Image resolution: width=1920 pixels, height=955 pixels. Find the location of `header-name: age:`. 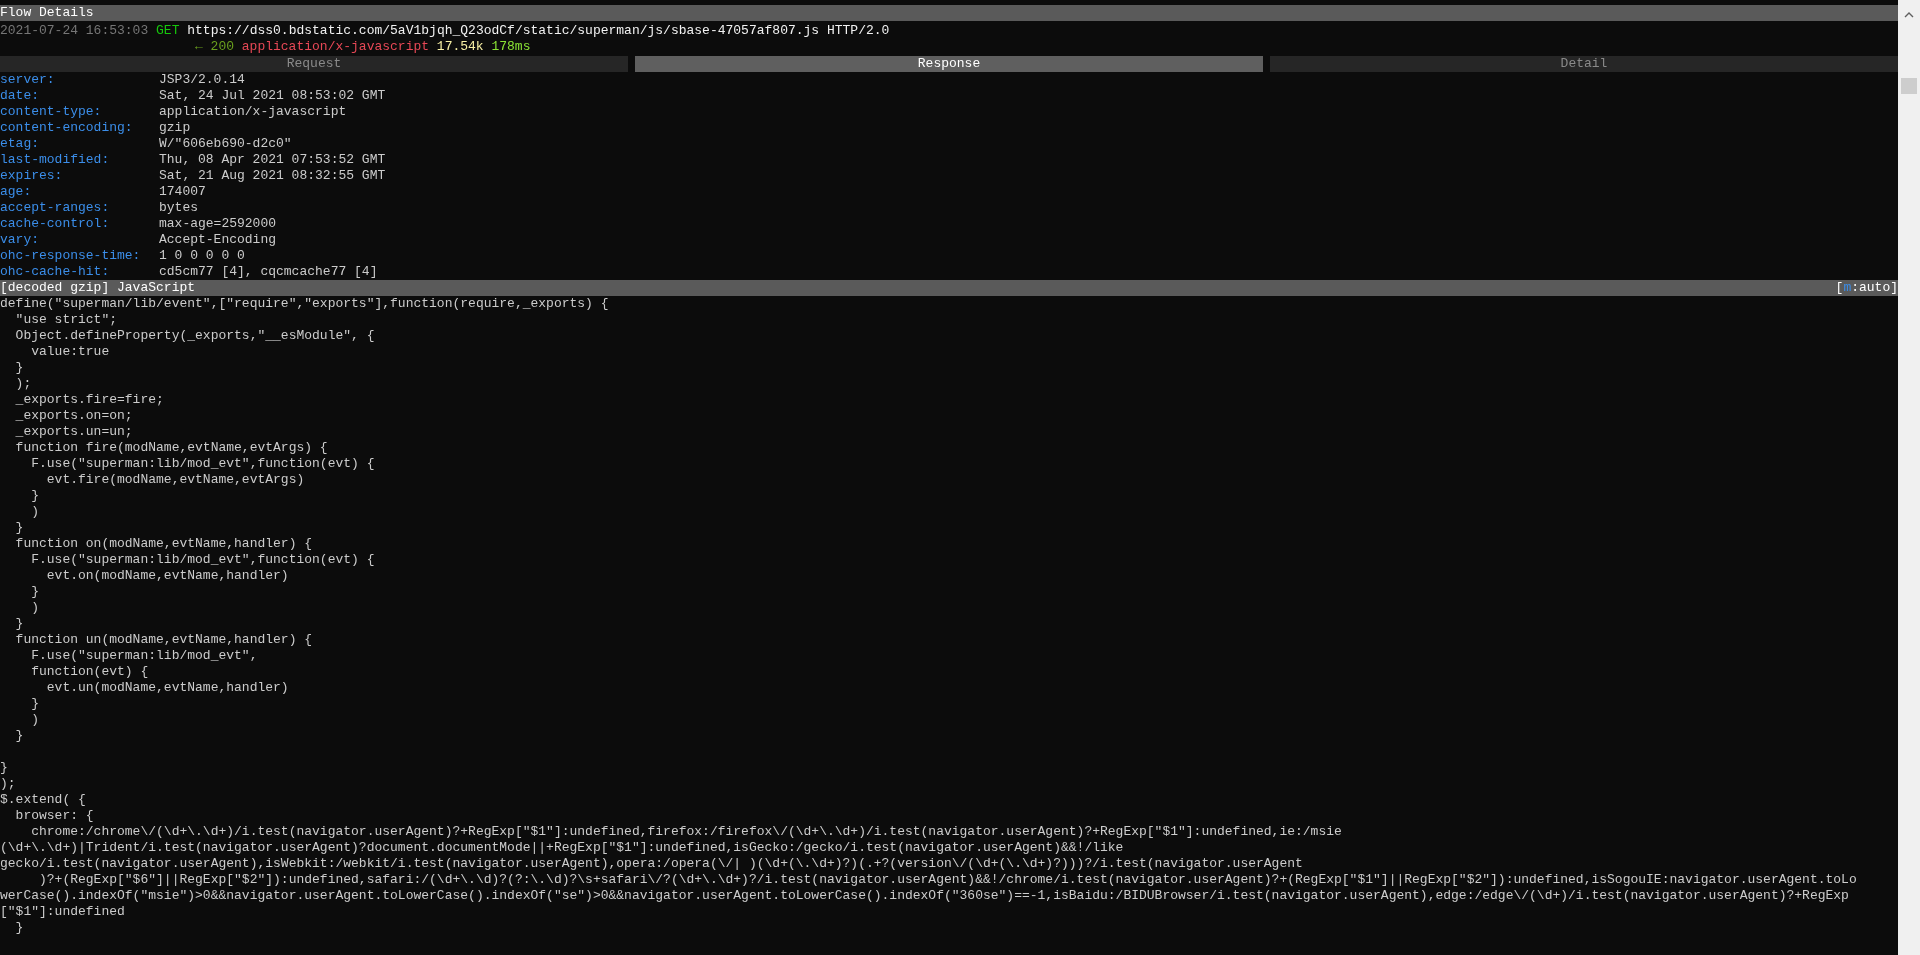

header-name: age: is located at coordinates (16, 192).